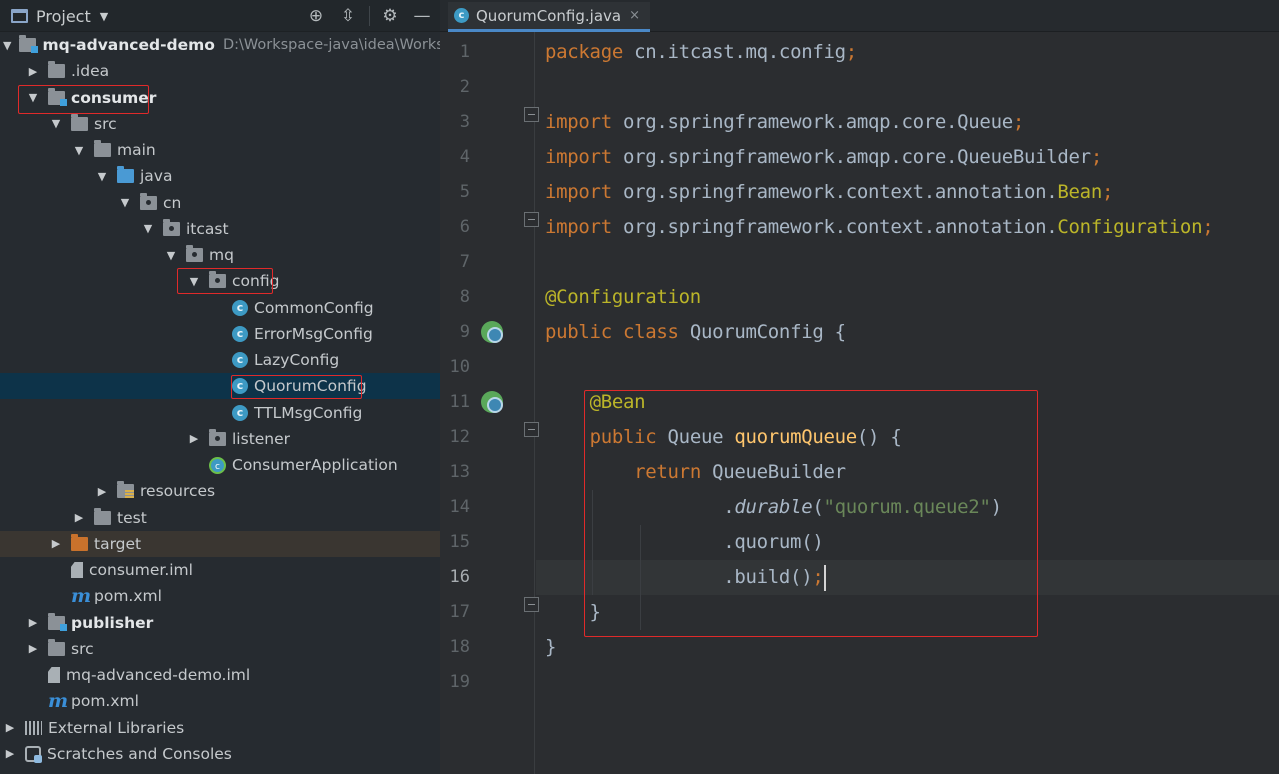 The width and height of the screenshot is (1279, 774). I want to click on code-line: .quorum(), so click(684, 542).